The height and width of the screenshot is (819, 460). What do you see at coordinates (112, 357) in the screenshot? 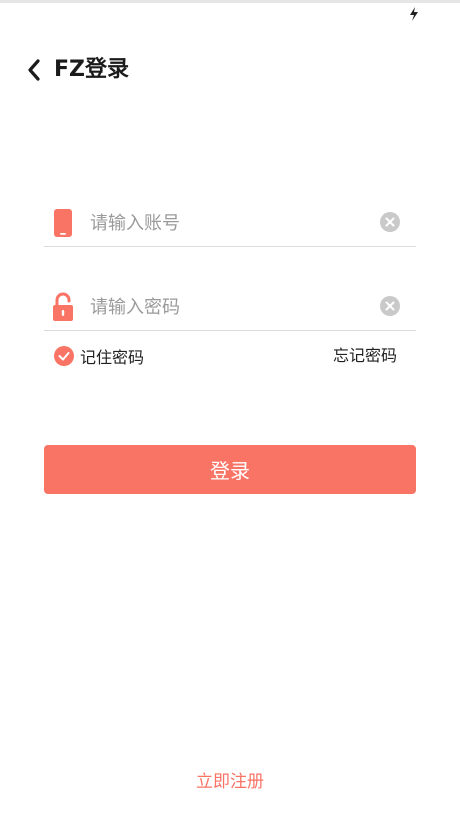
I see `remember-password-label: 记住密码` at bounding box center [112, 357].